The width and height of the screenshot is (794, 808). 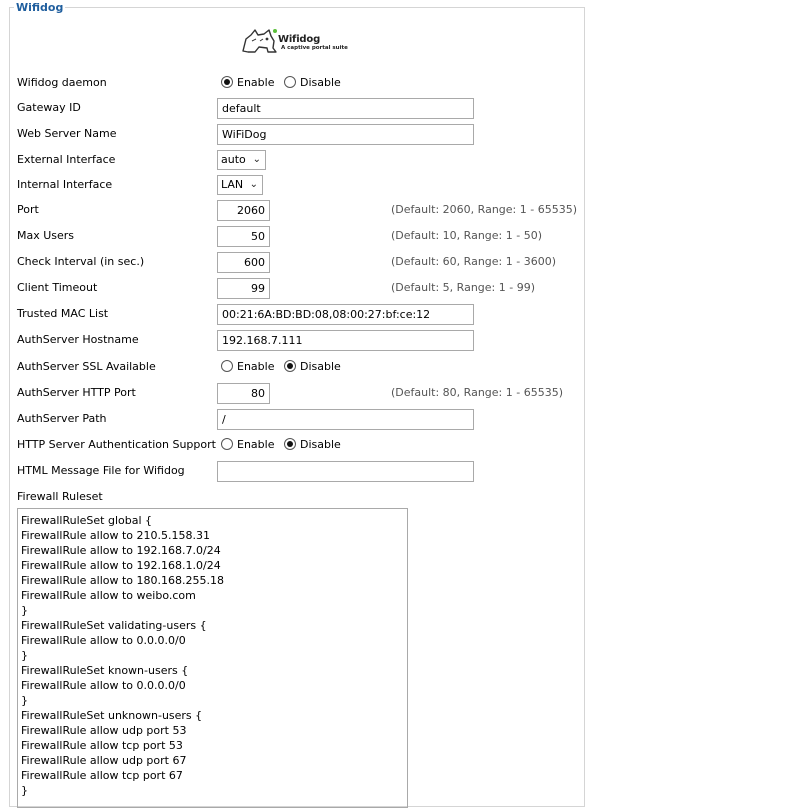 I want to click on gateway-id-input: default, so click(x=345, y=108).